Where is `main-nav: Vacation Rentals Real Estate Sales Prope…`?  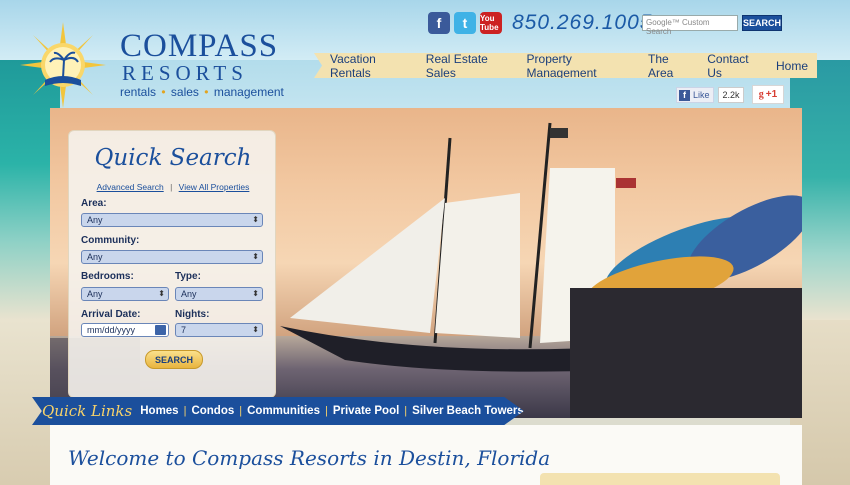 main-nav: Vacation Rentals Real Estate Sales Prope… is located at coordinates (565, 65).